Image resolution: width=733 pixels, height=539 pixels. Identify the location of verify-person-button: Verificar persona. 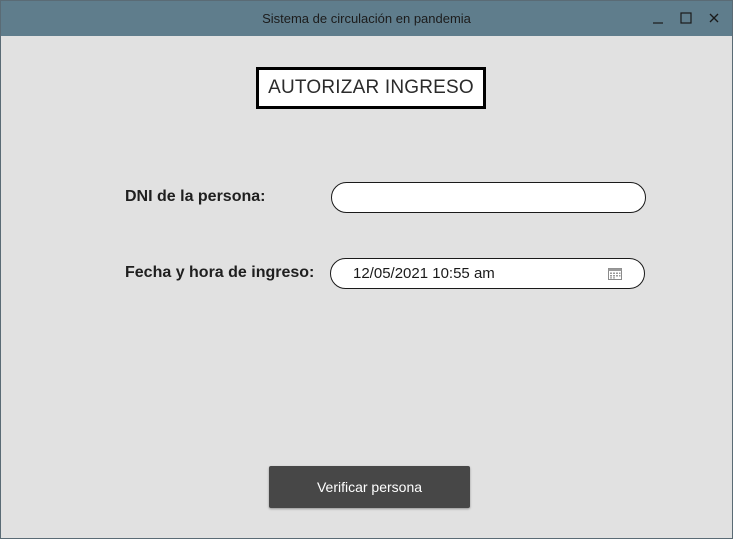
(369, 487).